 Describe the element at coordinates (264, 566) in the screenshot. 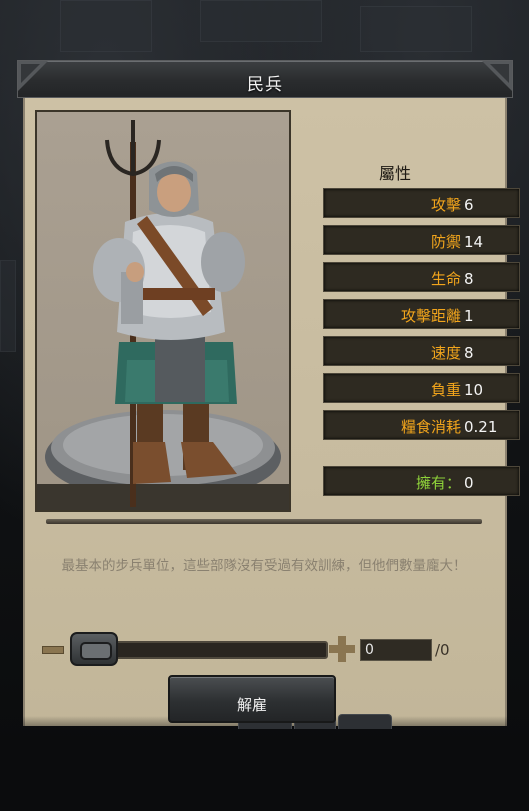

I see `unit-description: 最基本的步兵單位，這些部隊沒有受過有效訓練，但他們數量龐大！` at that location.